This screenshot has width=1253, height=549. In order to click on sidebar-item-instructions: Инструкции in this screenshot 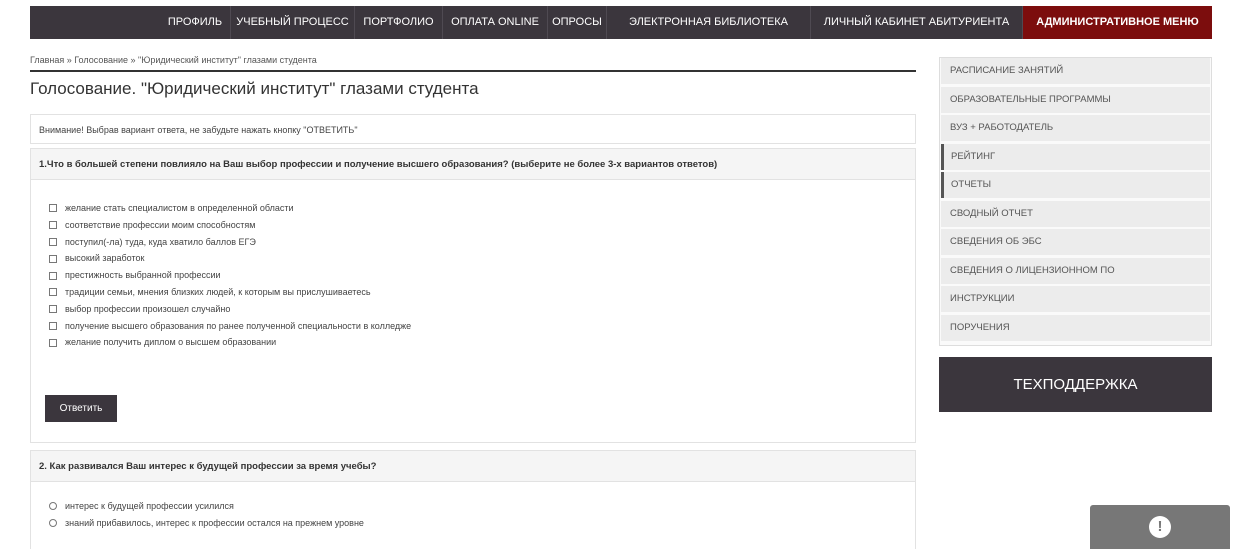, I will do `click(1075, 299)`.